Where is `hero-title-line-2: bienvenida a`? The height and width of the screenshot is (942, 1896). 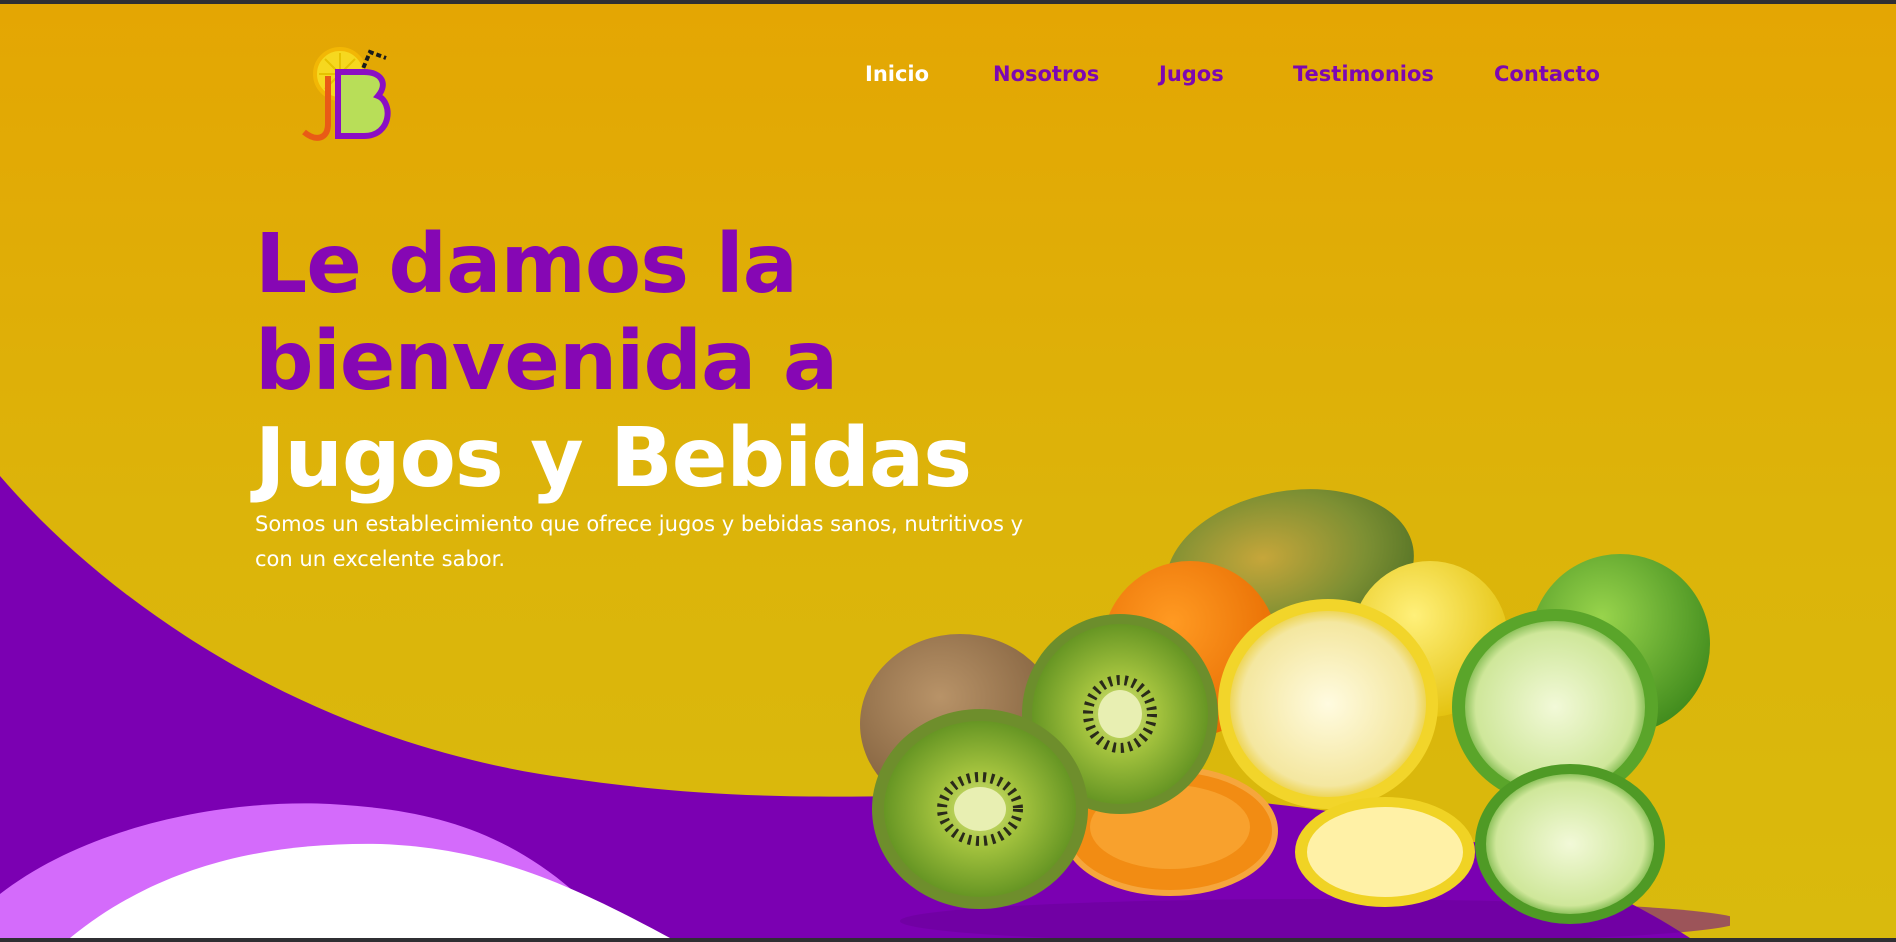 hero-title-line-2: bienvenida a is located at coordinates (546, 361).